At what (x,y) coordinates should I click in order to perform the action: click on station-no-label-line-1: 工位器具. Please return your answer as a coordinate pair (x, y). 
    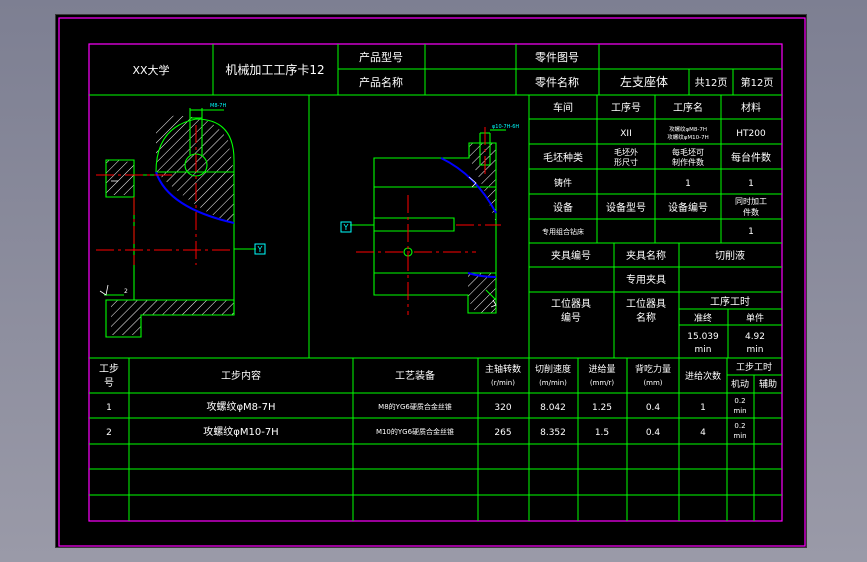
    Looking at the image, I should click on (571, 303).